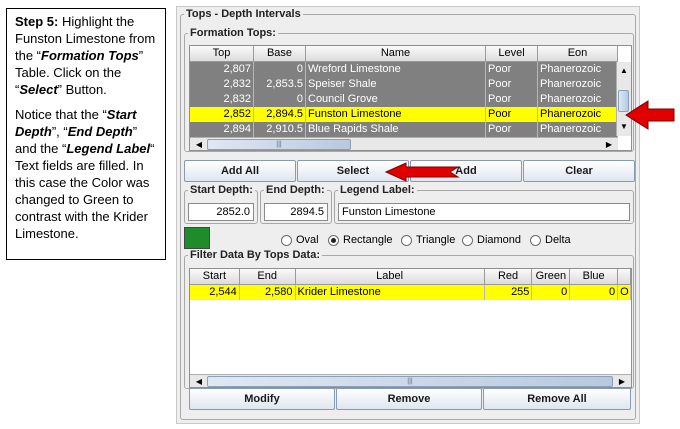 This screenshot has height=429, width=680. What do you see at coordinates (428, 240) in the screenshot?
I see `radio-triangle: Triangle` at bounding box center [428, 240].